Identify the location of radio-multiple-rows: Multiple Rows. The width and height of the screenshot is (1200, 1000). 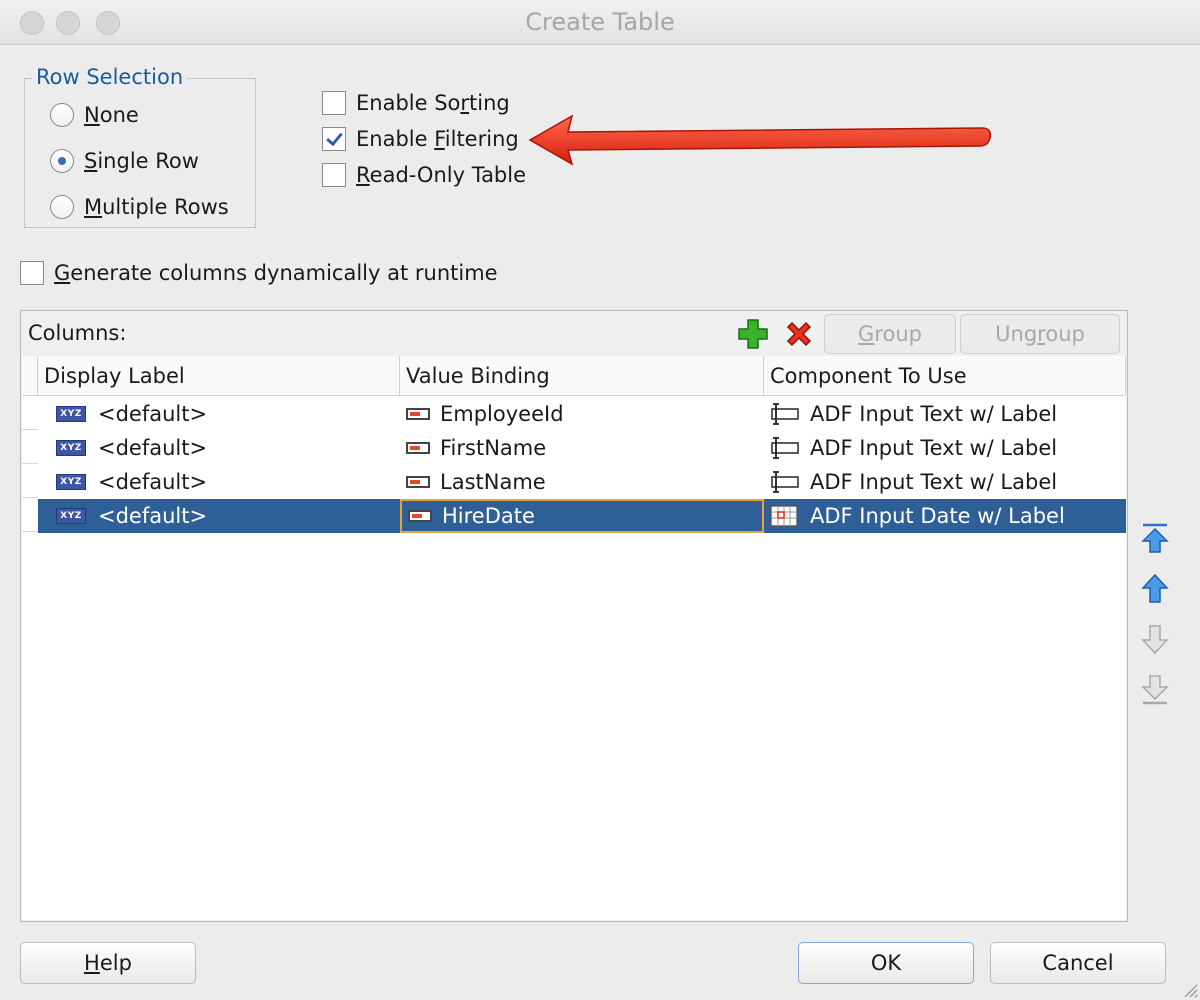
(139, 207).